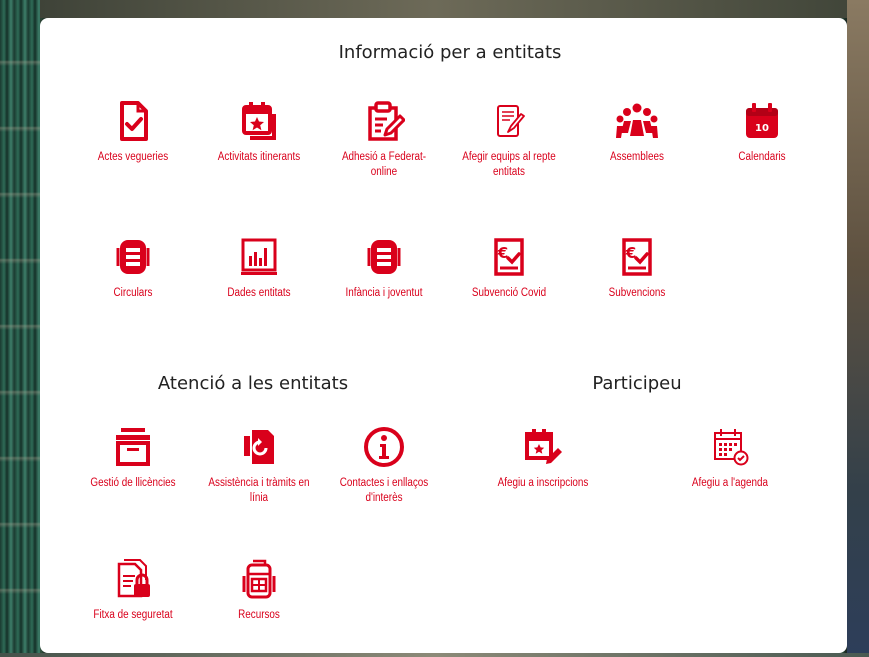 This screenshot has width=869, height=657. What do you see at coordinates (509, 164) in the screenshot?
I see `tile-label: Afegir equips al repte entitats` at bounding box center [509, 164].